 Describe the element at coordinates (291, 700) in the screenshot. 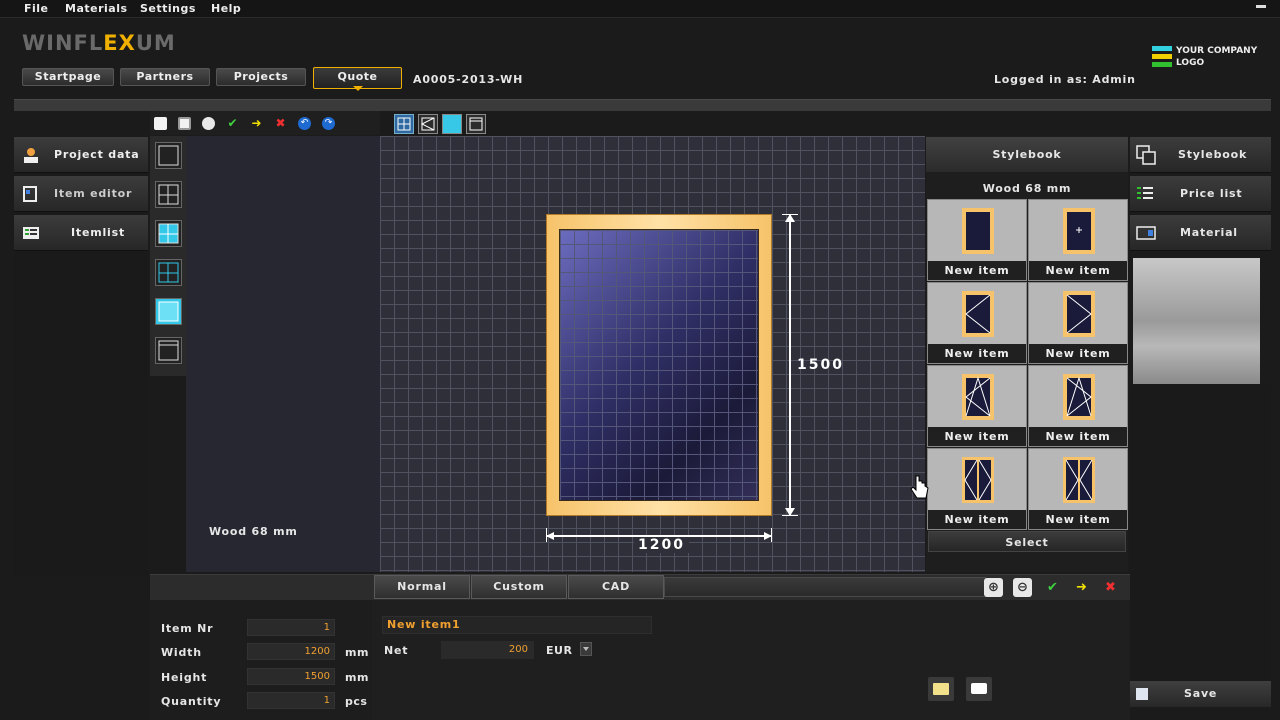

I see `quantity-field: 1` at that location.